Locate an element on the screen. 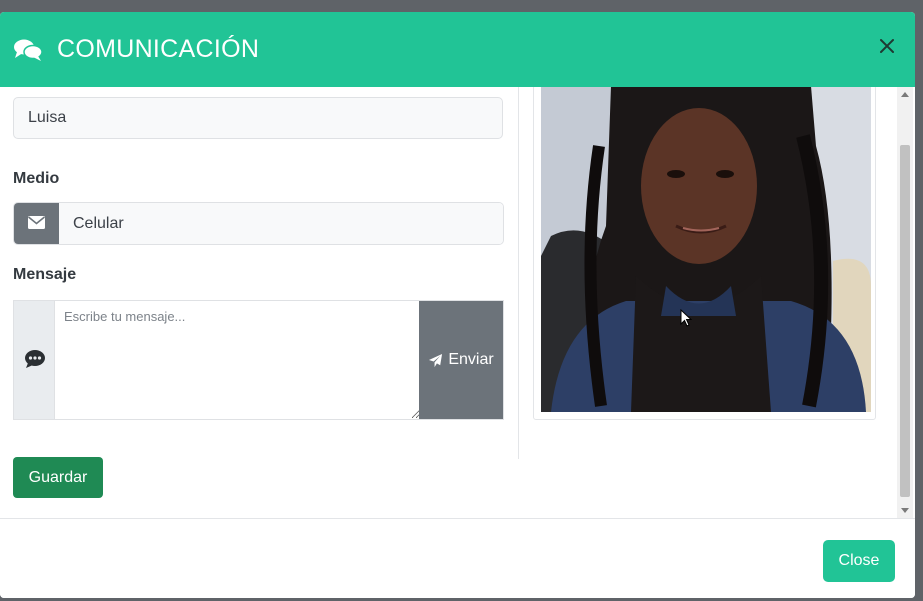 The image size is (923, 601). column-divider is located at coordinates (518, 273).